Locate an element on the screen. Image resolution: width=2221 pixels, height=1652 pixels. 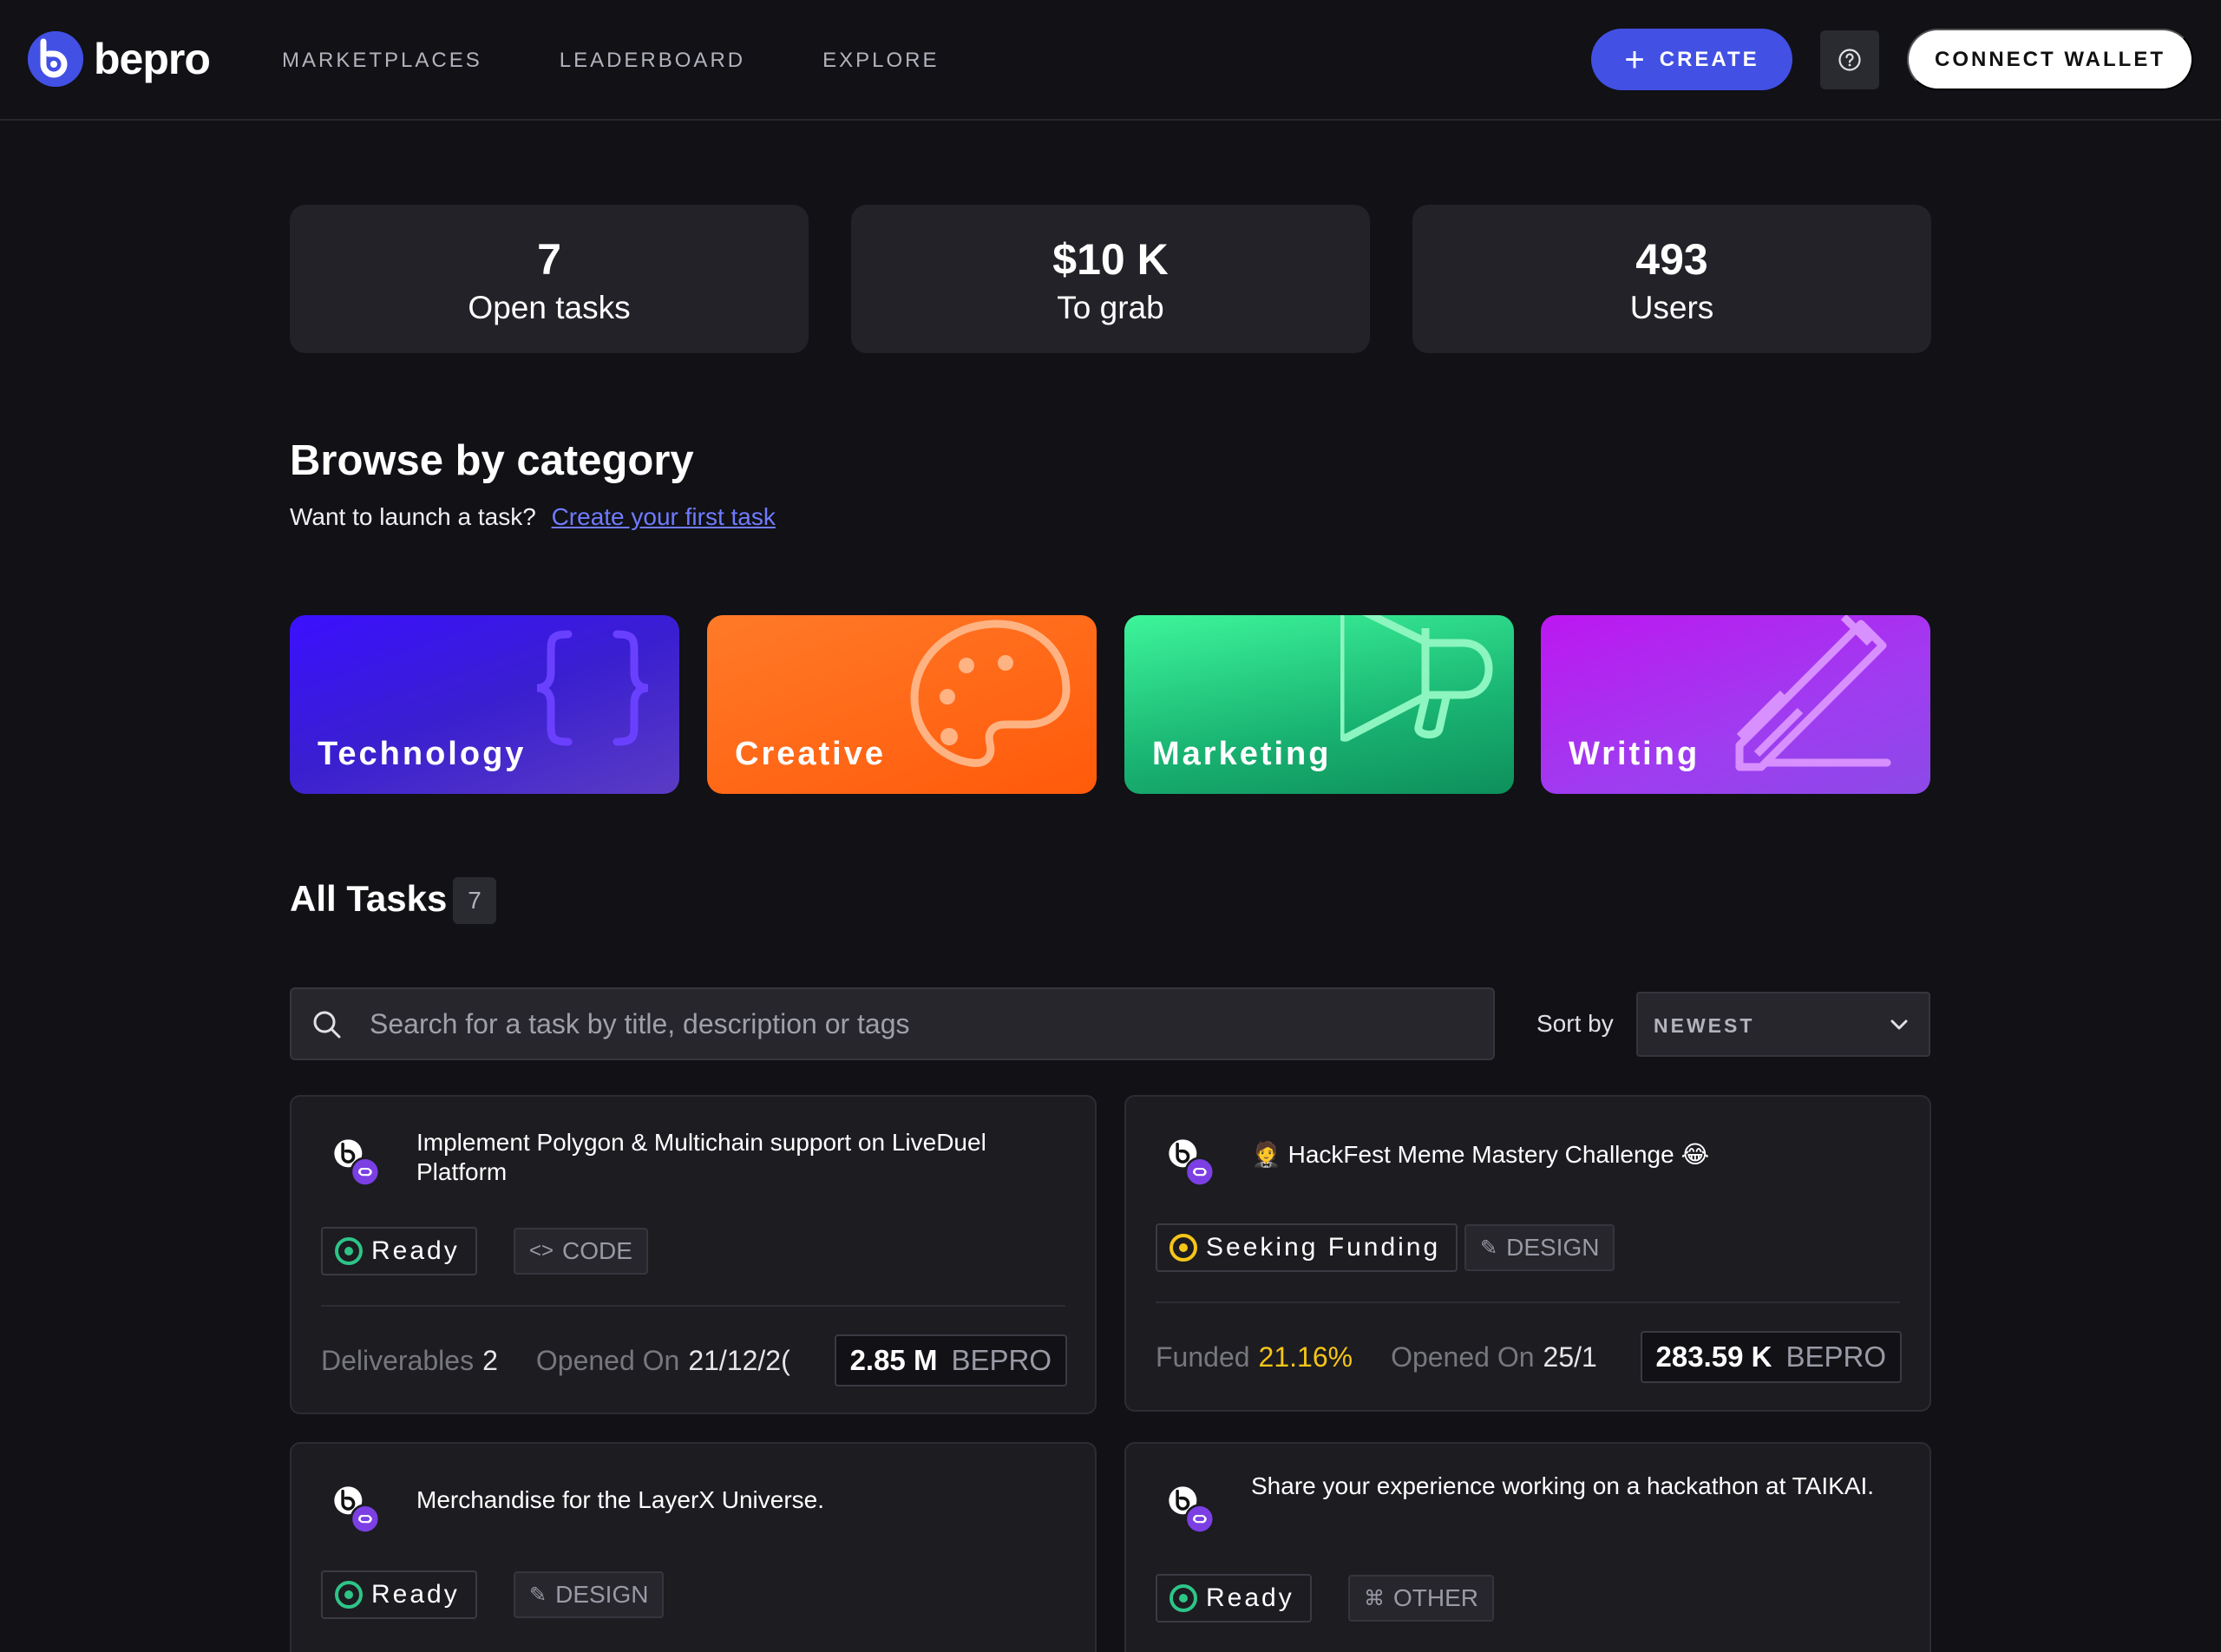
search-icon is located at coordinates (327, 1025).